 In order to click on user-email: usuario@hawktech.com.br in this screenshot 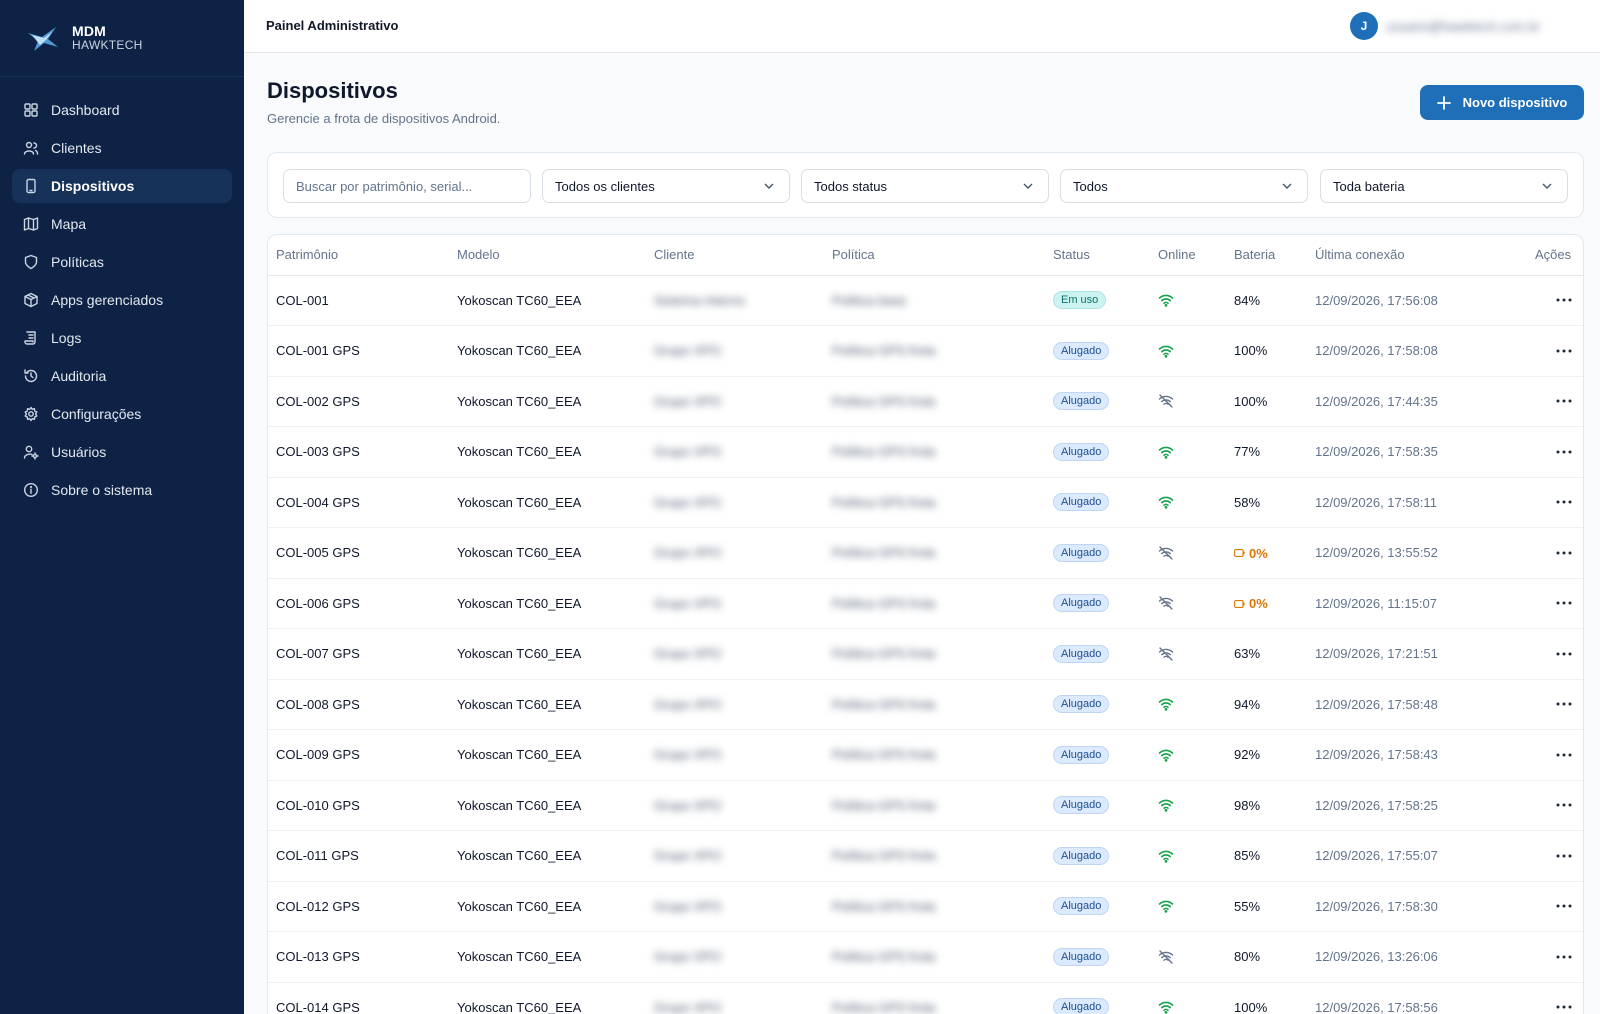, I will do `click(1463, 26)`.